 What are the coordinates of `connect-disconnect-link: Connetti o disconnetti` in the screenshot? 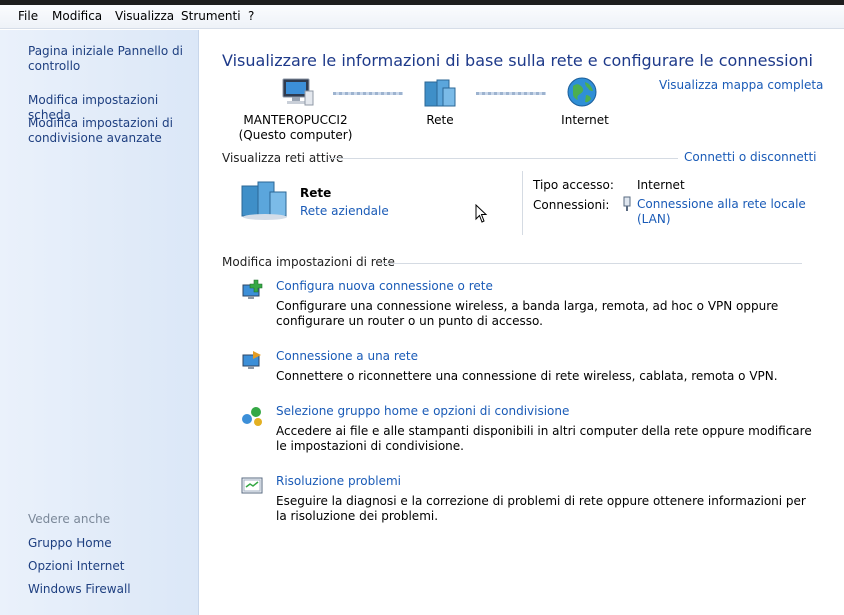 It's located at (750, 157).